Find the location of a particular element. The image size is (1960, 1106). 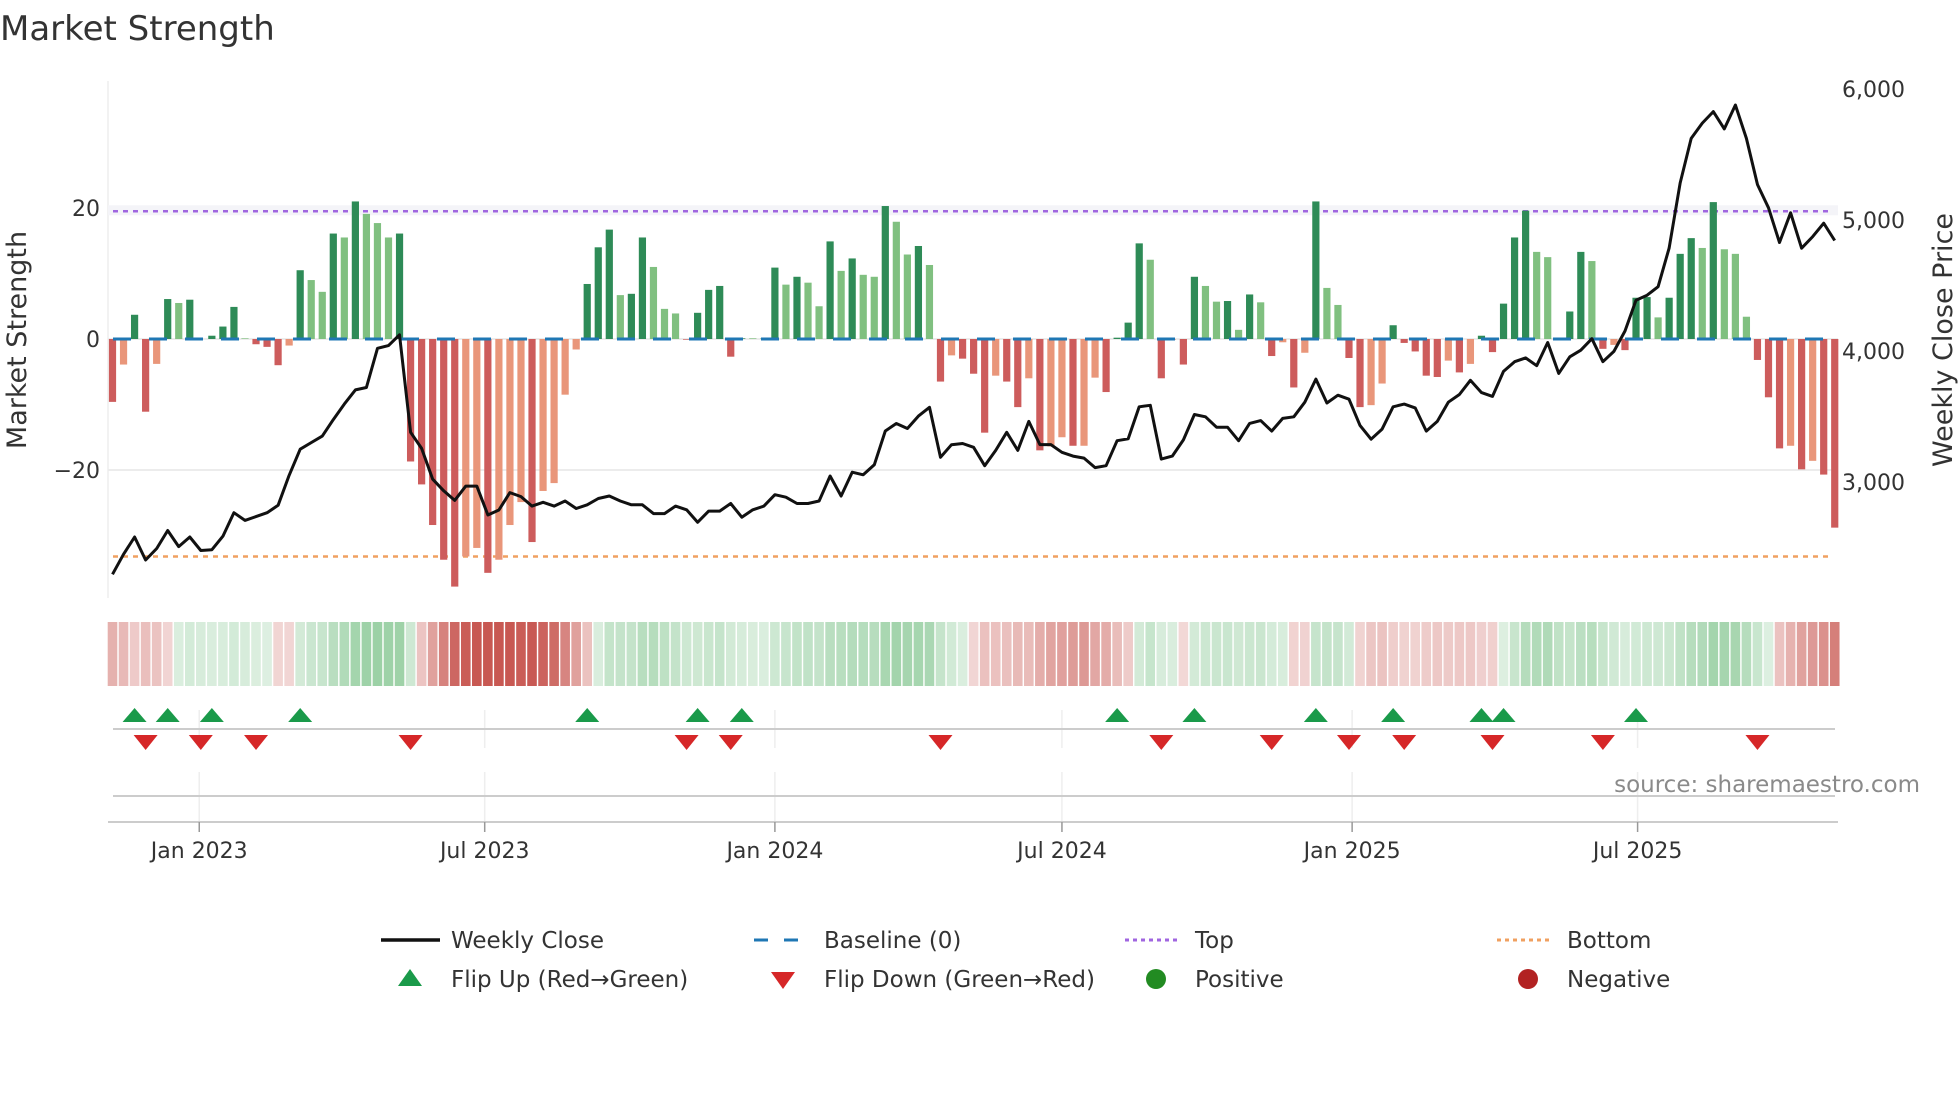

legend-label-bottom: Bottom is located at coordinates (1609, 941).